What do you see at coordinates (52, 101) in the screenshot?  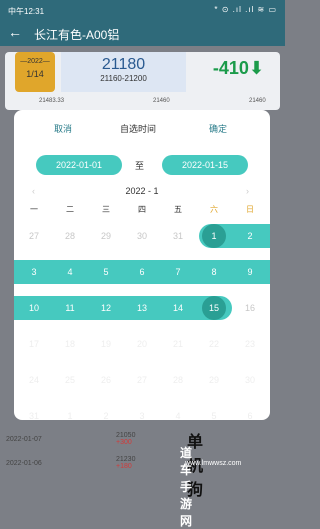 I see `sub-value-left: 21483.33` at bounding box center [52, 101].